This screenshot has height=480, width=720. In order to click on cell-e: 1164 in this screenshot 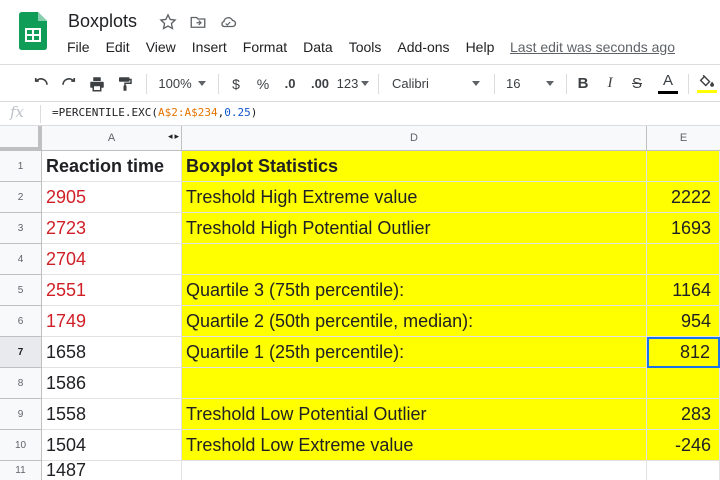, I will do `click(683, 290)`.